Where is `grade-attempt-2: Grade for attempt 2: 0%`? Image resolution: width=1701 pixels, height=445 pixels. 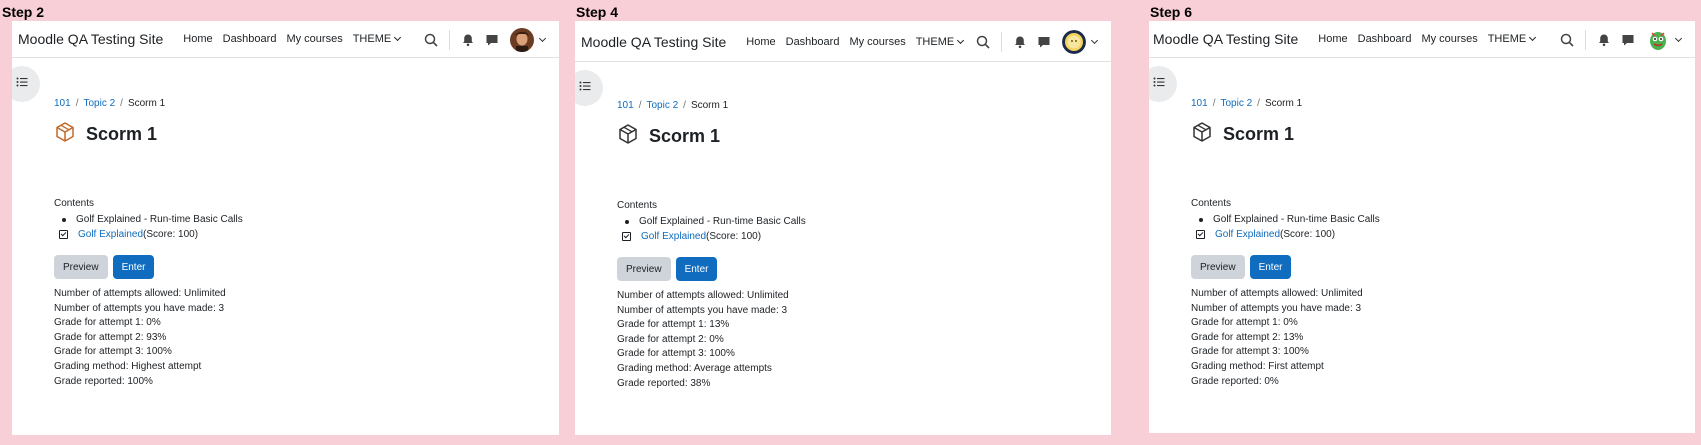
grade-attempt-2: Grade for attempt 2: 0% is located at coordinates (670, 339).